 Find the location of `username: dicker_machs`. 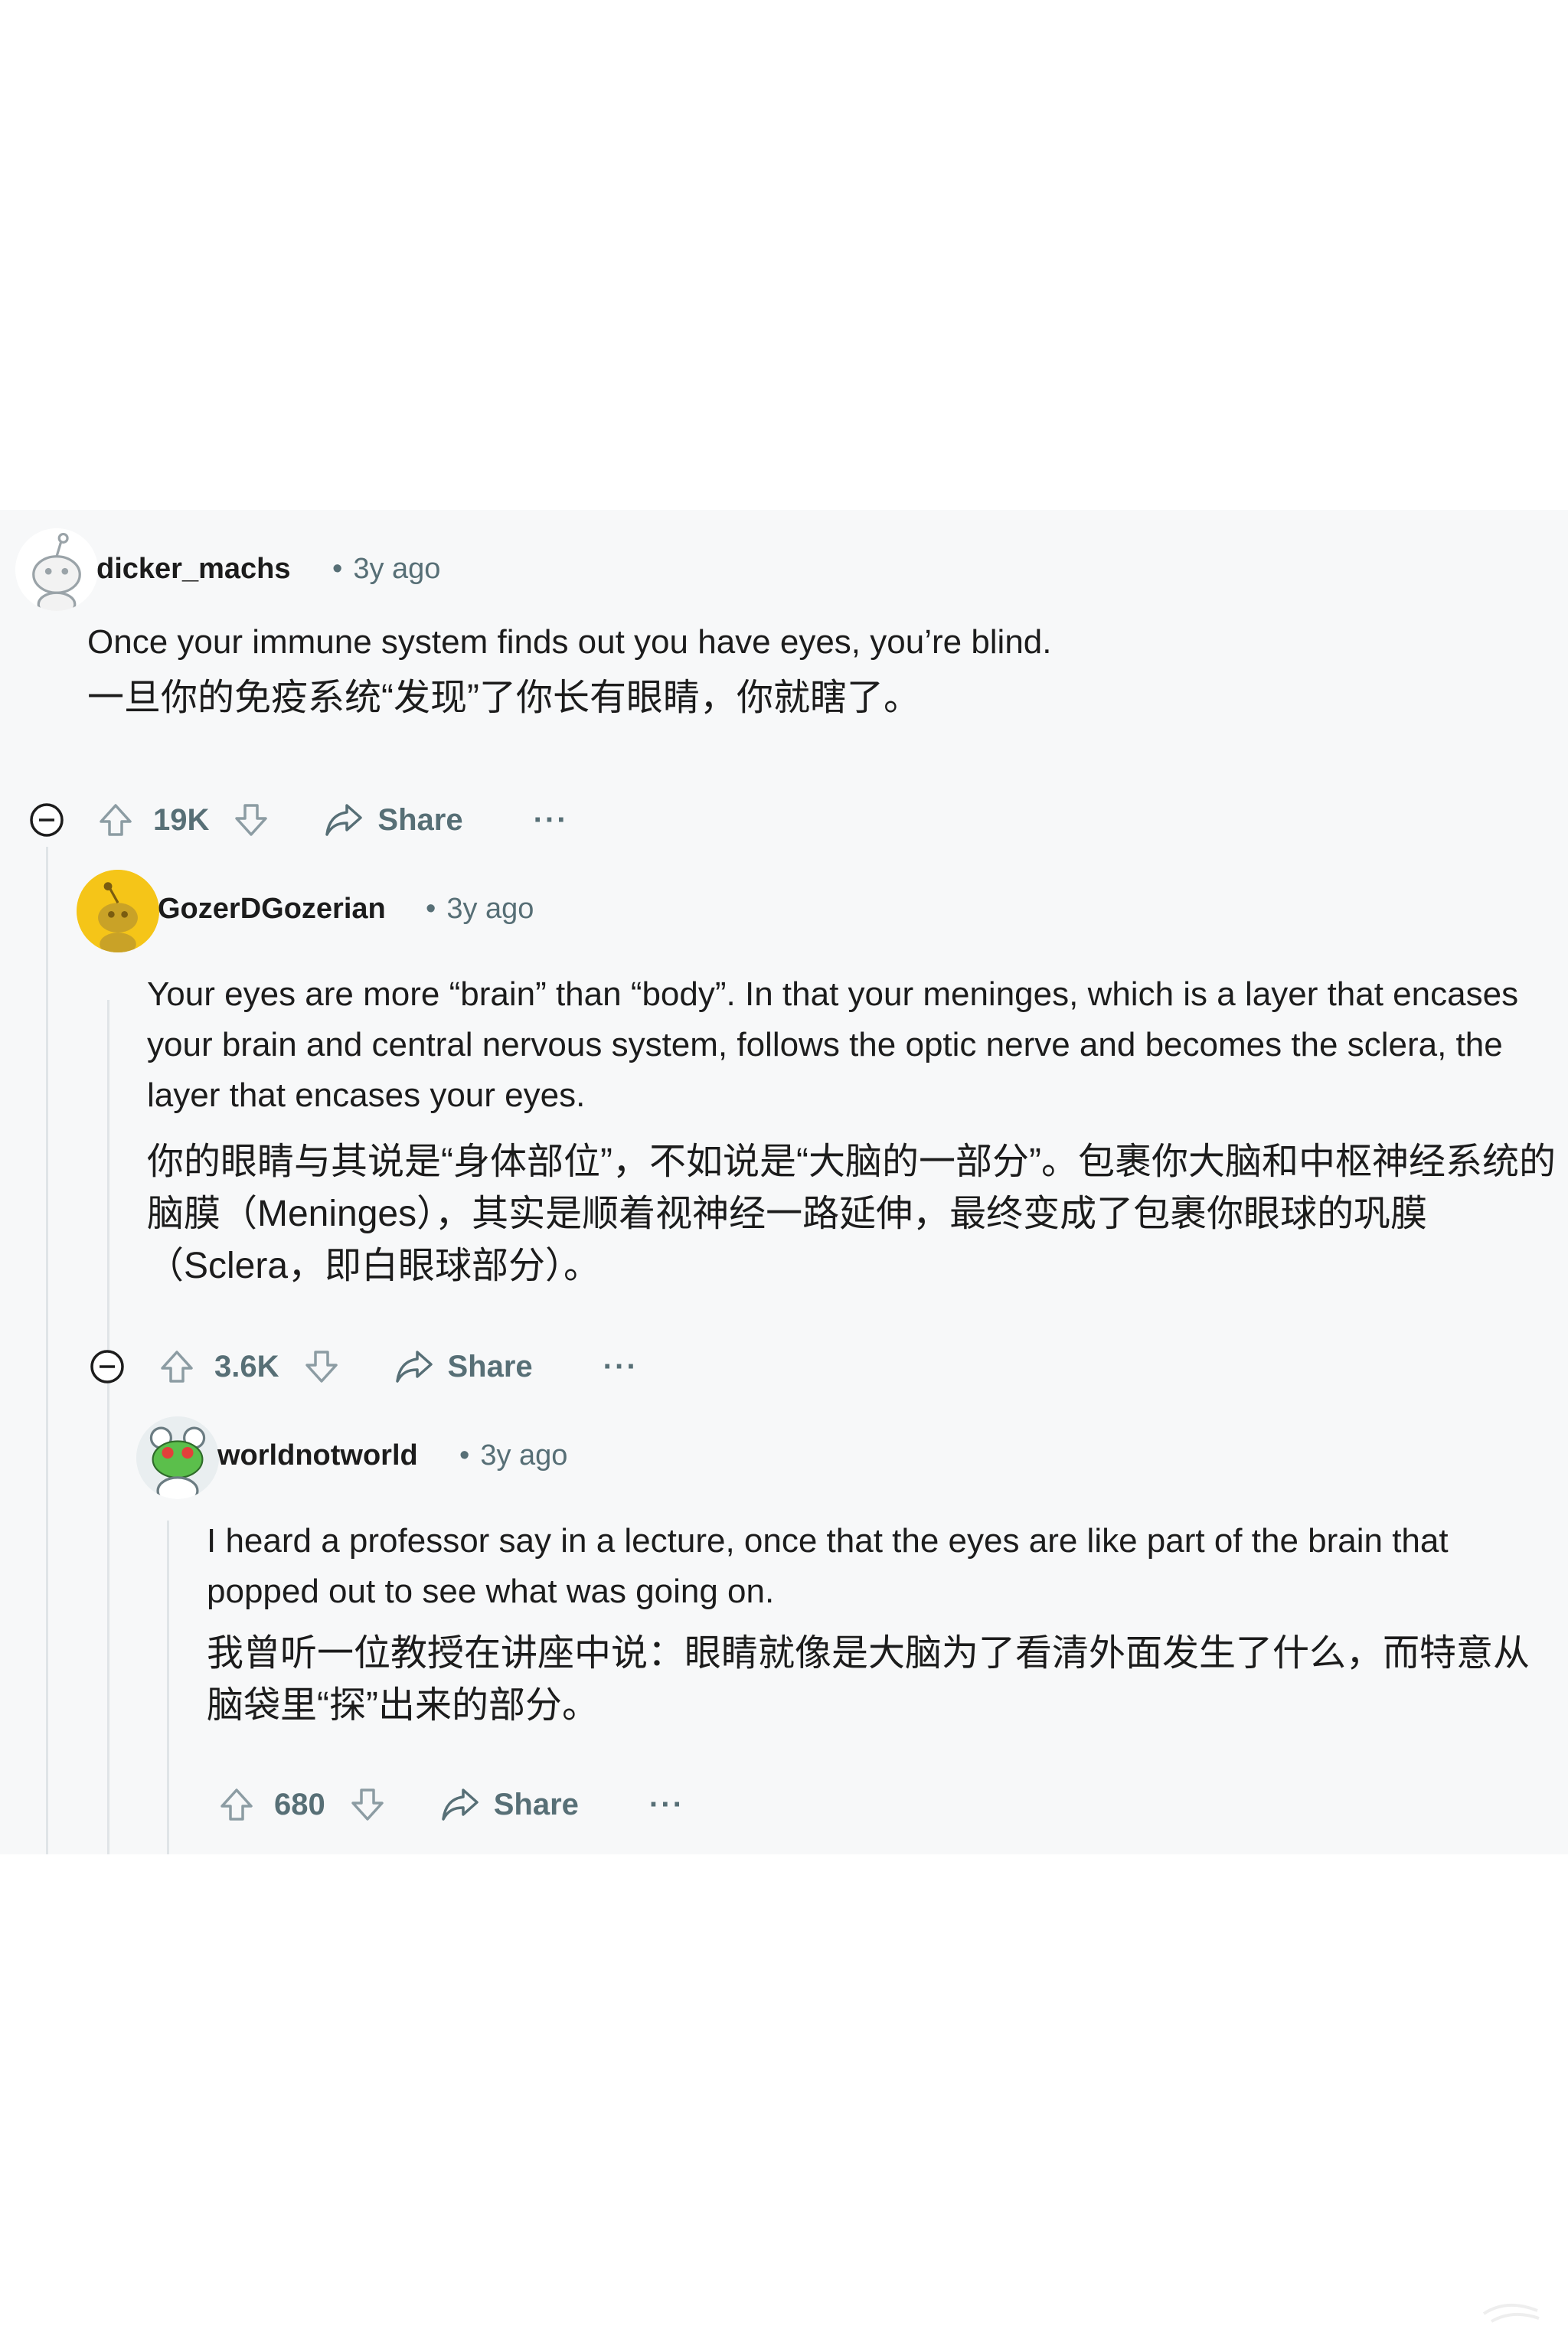

username: dicker_machs is located at coordinates (193, 569).